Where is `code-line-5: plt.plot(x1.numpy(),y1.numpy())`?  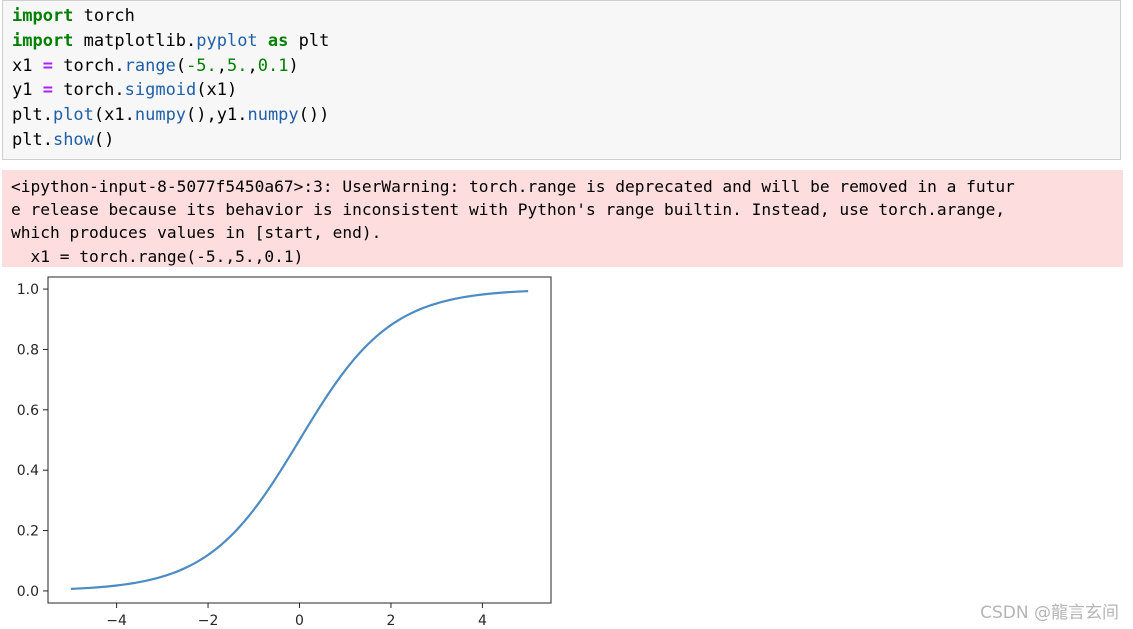 code-line-5: plt.plot(x1.numpy(),y1.numpy()) is located at coordinates (171, 115).